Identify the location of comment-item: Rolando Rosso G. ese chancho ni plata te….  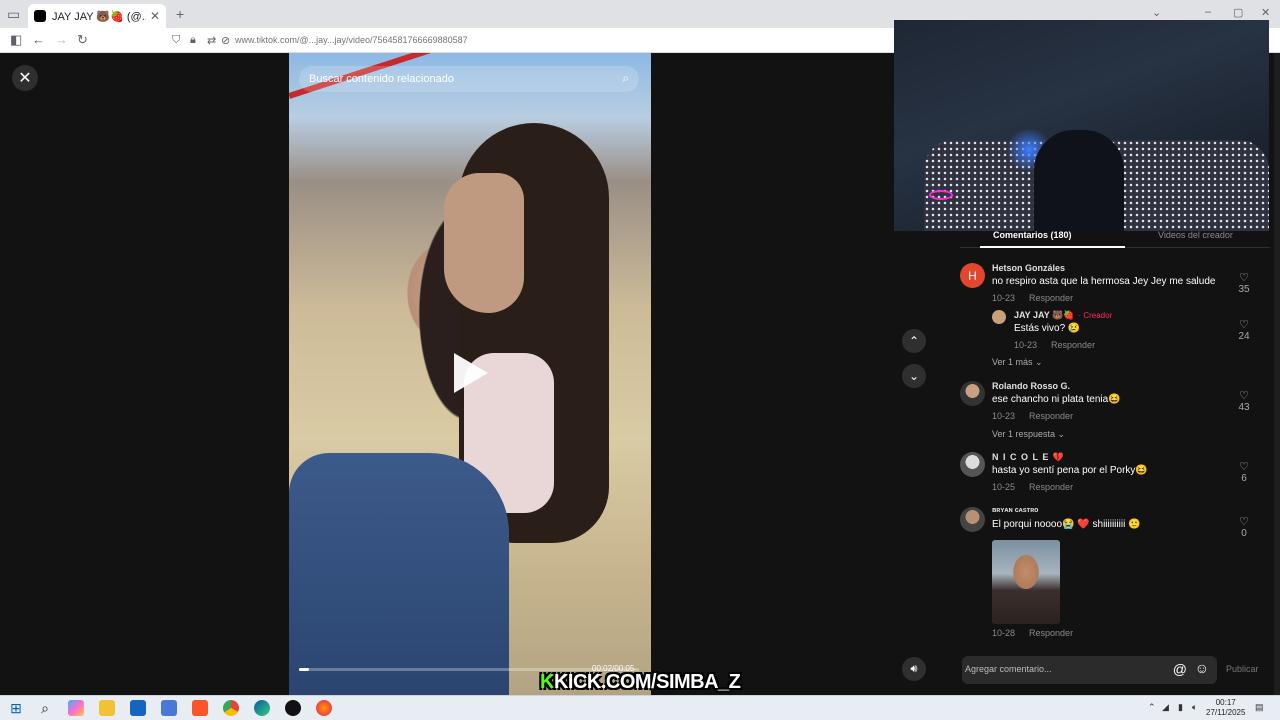
(1112, 403).